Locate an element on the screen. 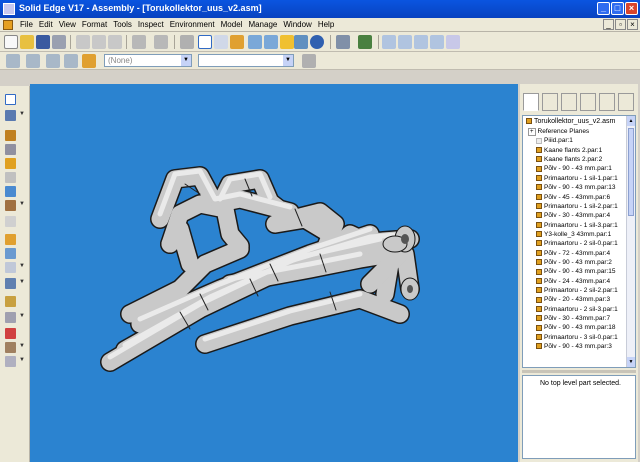 The image size is (640, 462). maximize-button: □ is located at coordinates (617, 8).